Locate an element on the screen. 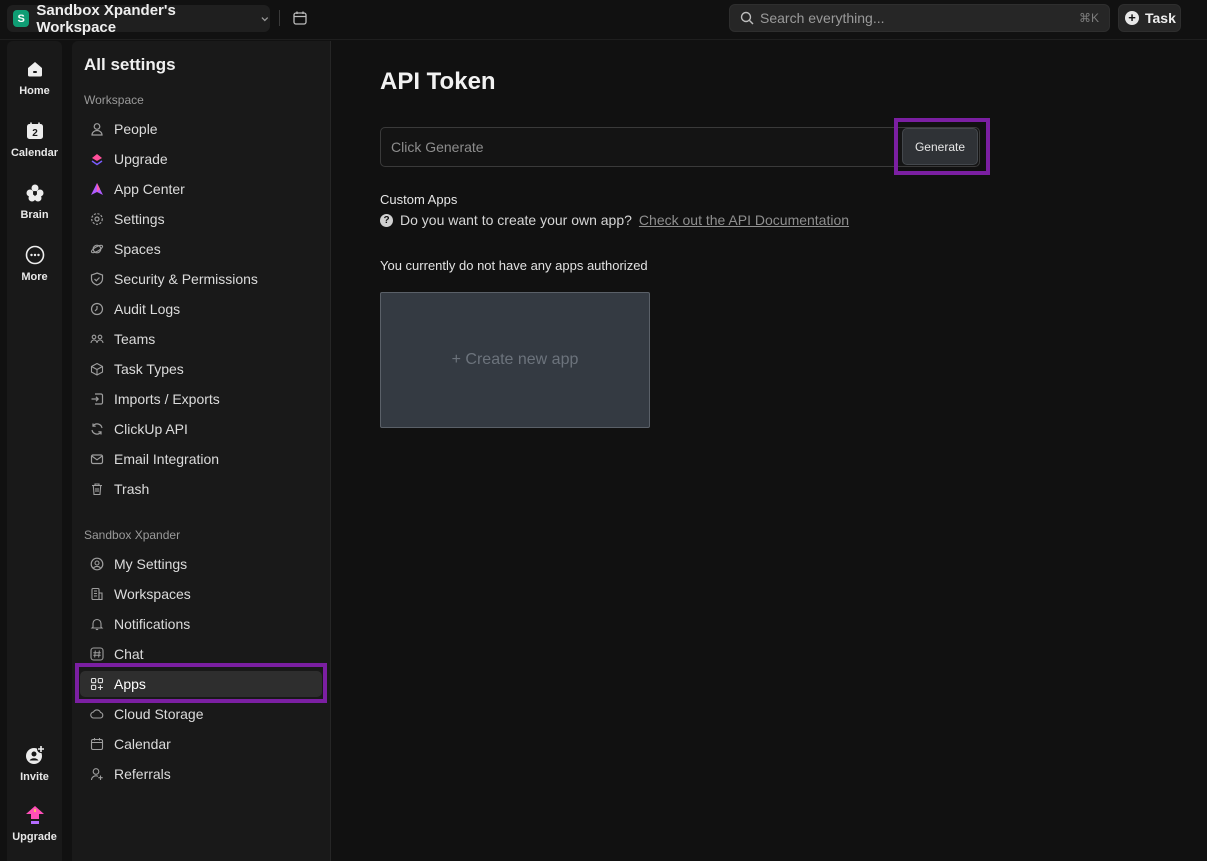 Image resolution: width=1207 pixels, height=861 pixels. sidebar-item-label: Teams is located at coordinates (135, 339).